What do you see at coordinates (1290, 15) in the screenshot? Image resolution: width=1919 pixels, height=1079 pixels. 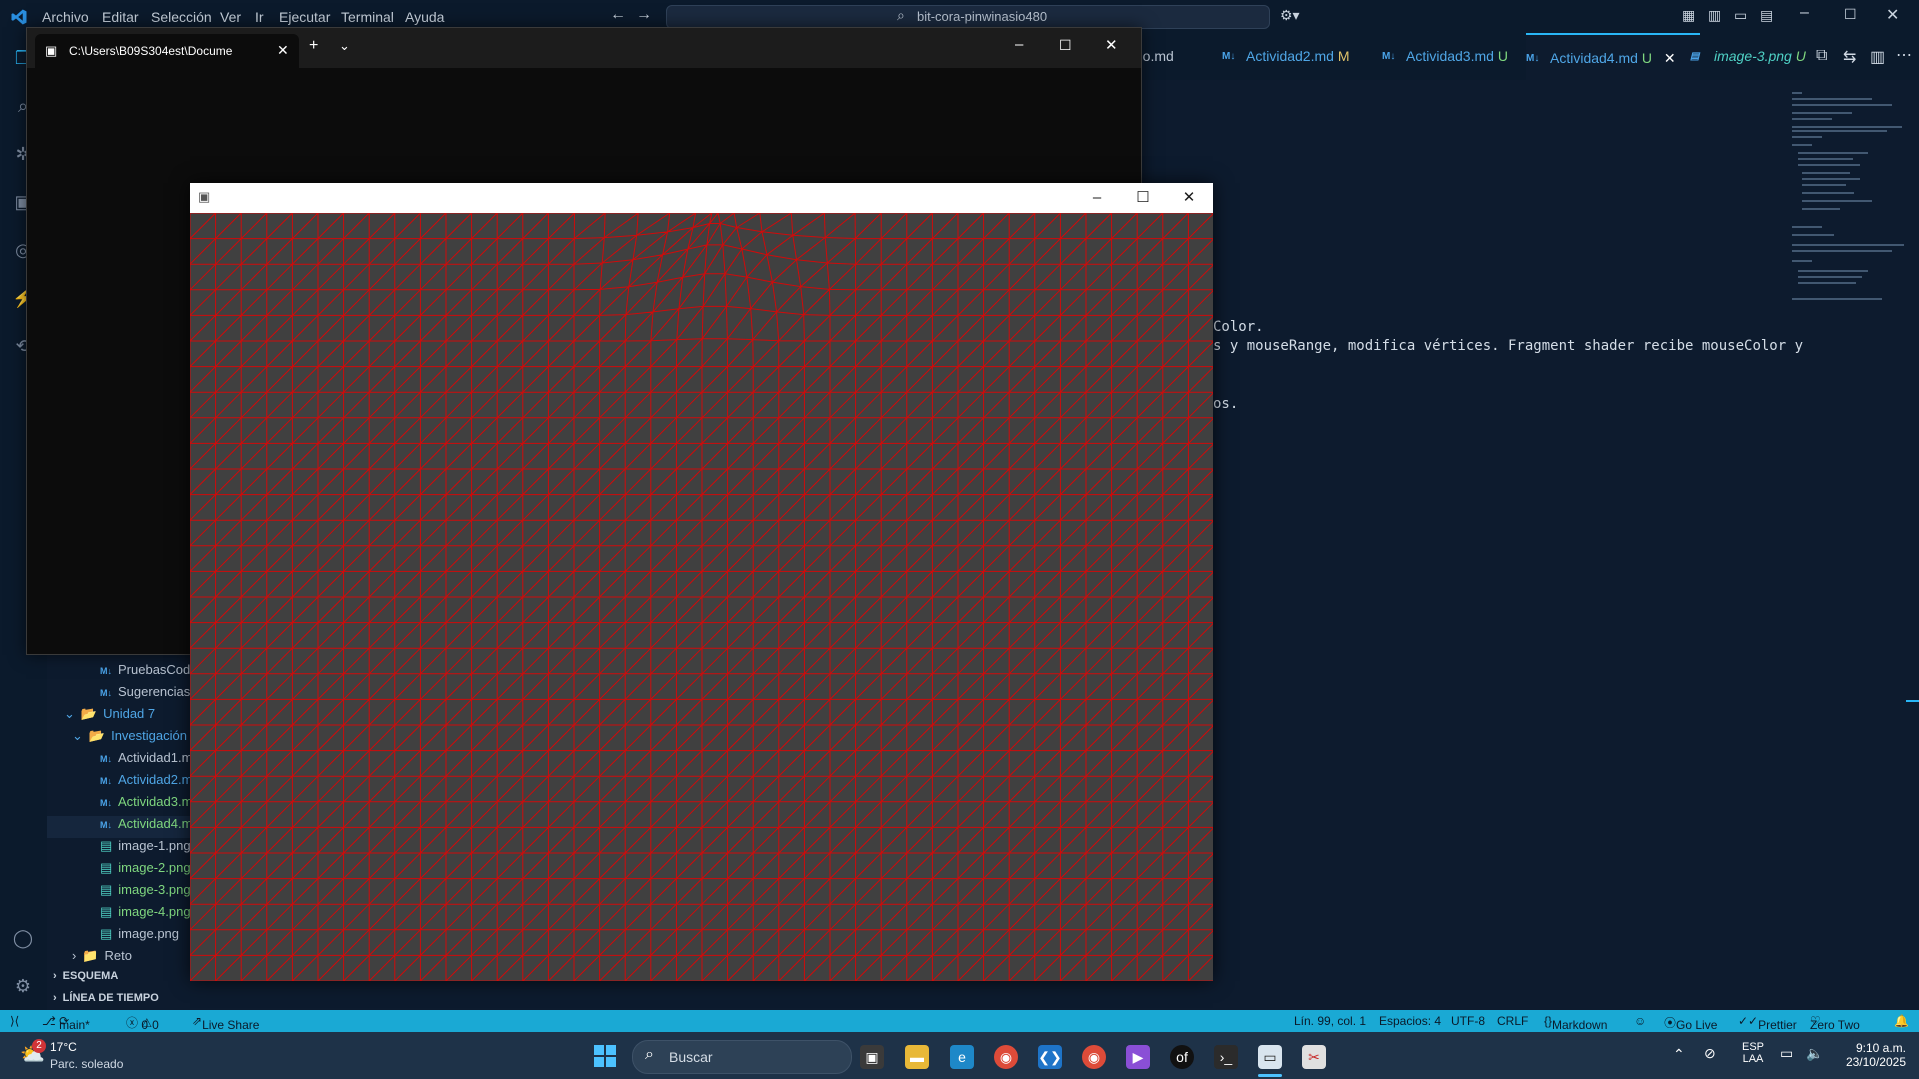 I see `copilot-icon: ⚙▾` at bounding box center [1290, 15].